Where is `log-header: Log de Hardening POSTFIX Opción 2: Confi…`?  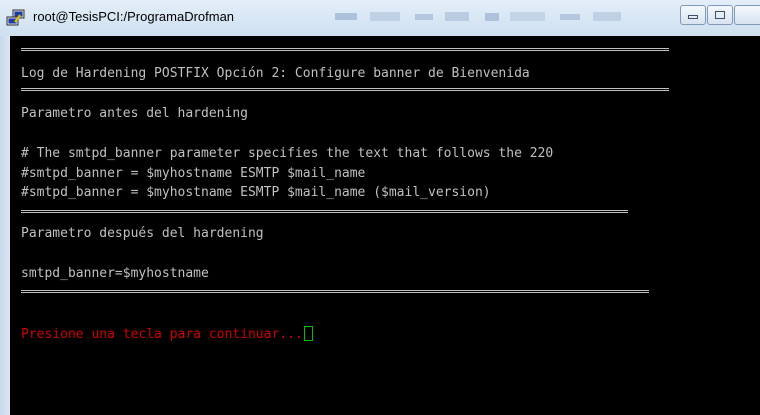
log-header: Log de Hardening POSTFIX Opción 2: Confi… is located at coordinates (275, 73).